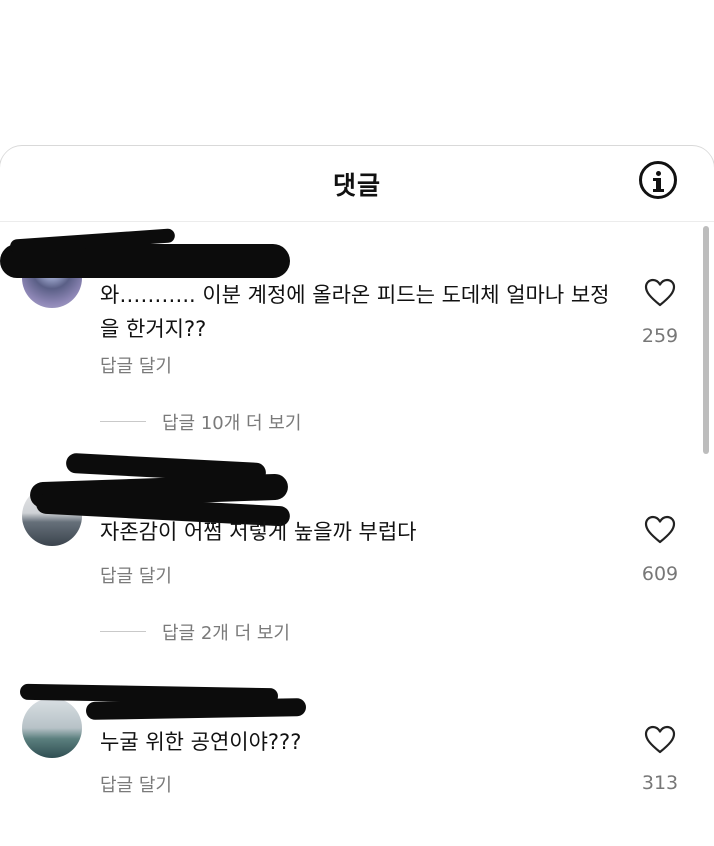  What do you see at coordinates (196, 709) in the screenshot?
I see `redaction-mark` at bounding box center [196, 709].